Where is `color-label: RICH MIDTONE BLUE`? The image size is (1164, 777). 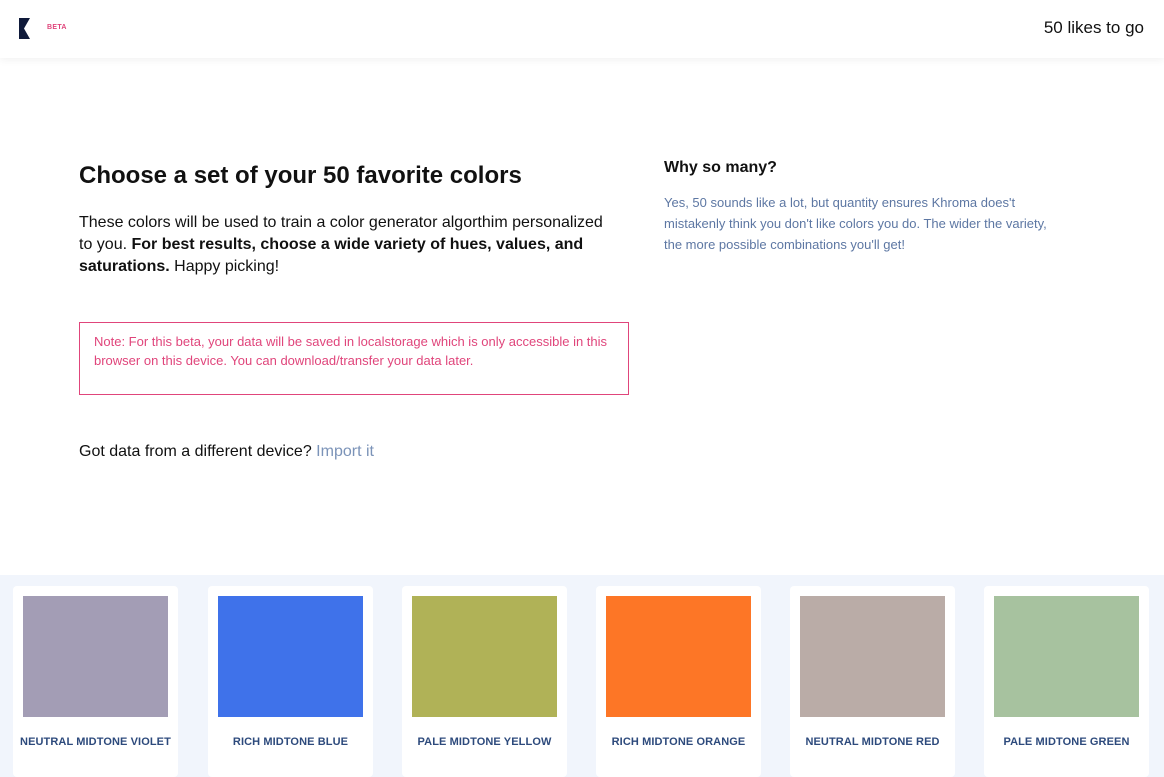
color-label: RICH MIDTONE BLUE is located at coordinates (290, 741).